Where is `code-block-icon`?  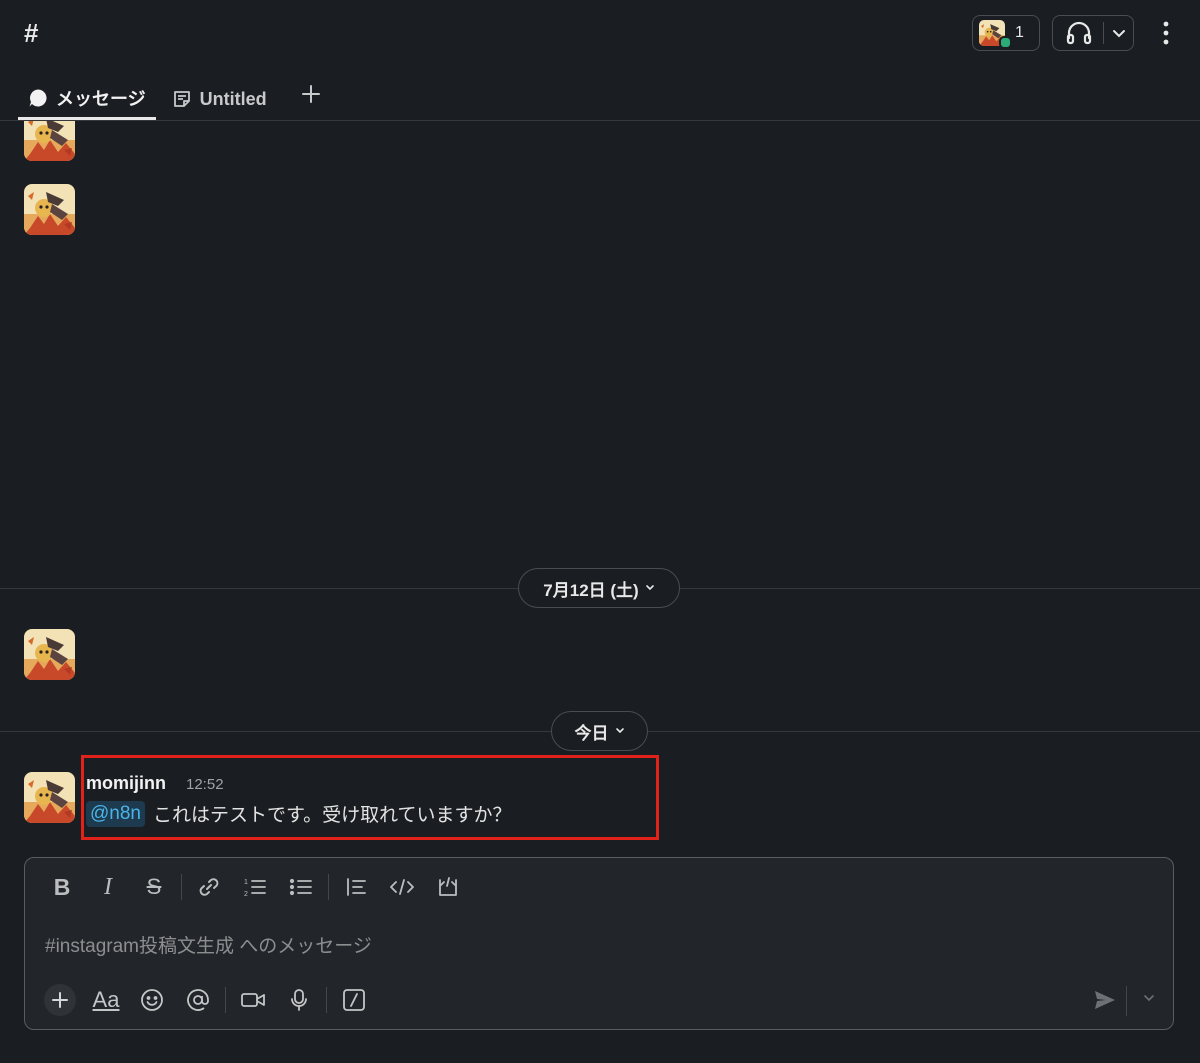 code-block-icon is located at coordinates (448, 887).